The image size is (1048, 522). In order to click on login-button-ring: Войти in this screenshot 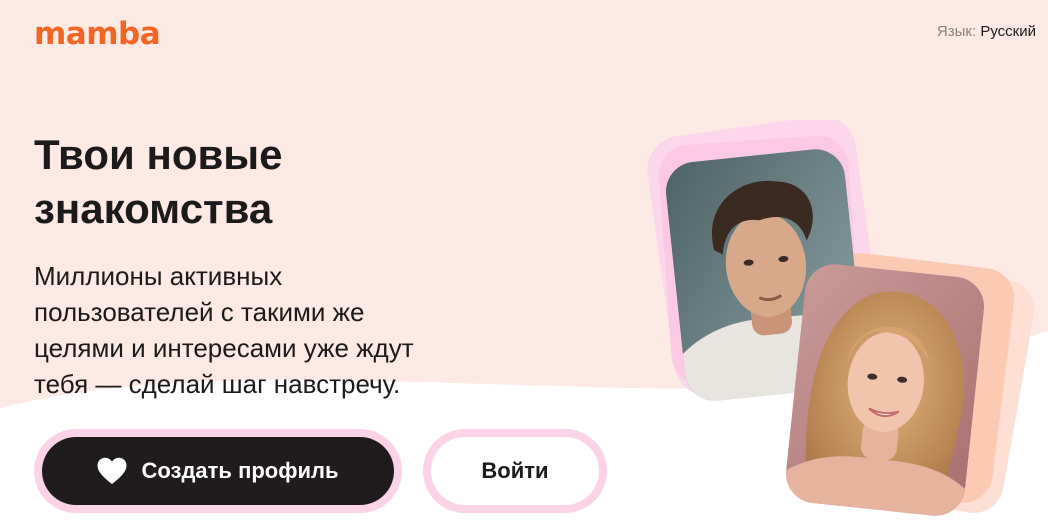, I will do `click(515, 471)`.